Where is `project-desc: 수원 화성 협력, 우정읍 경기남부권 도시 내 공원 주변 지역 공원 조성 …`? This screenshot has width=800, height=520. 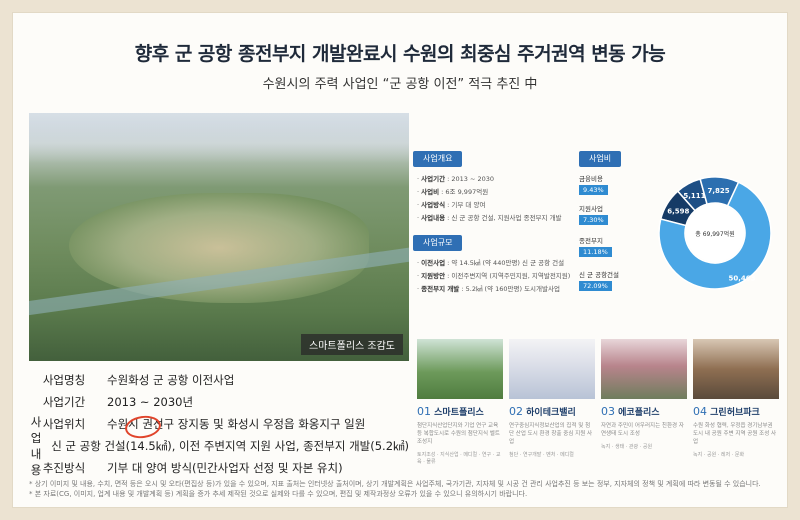 project-desc: 수원 화성 협력, 우정읍 경기남부권 도시 내 공원 주변 지역 공원 조성 … is located at coordinates (735, 434).